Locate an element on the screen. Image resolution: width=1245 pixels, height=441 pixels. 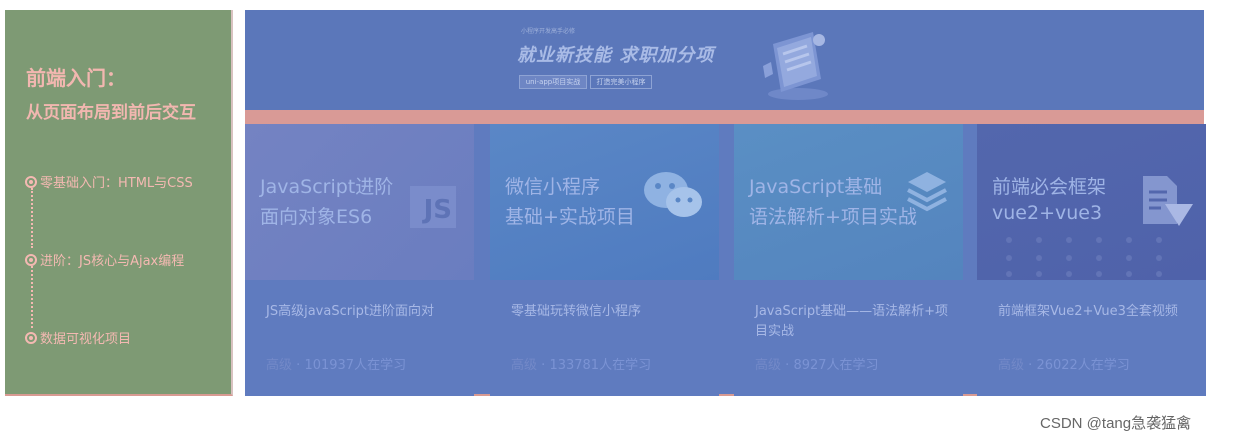
left-panel-title: 前端入门： is located at coordinates (76, 78).